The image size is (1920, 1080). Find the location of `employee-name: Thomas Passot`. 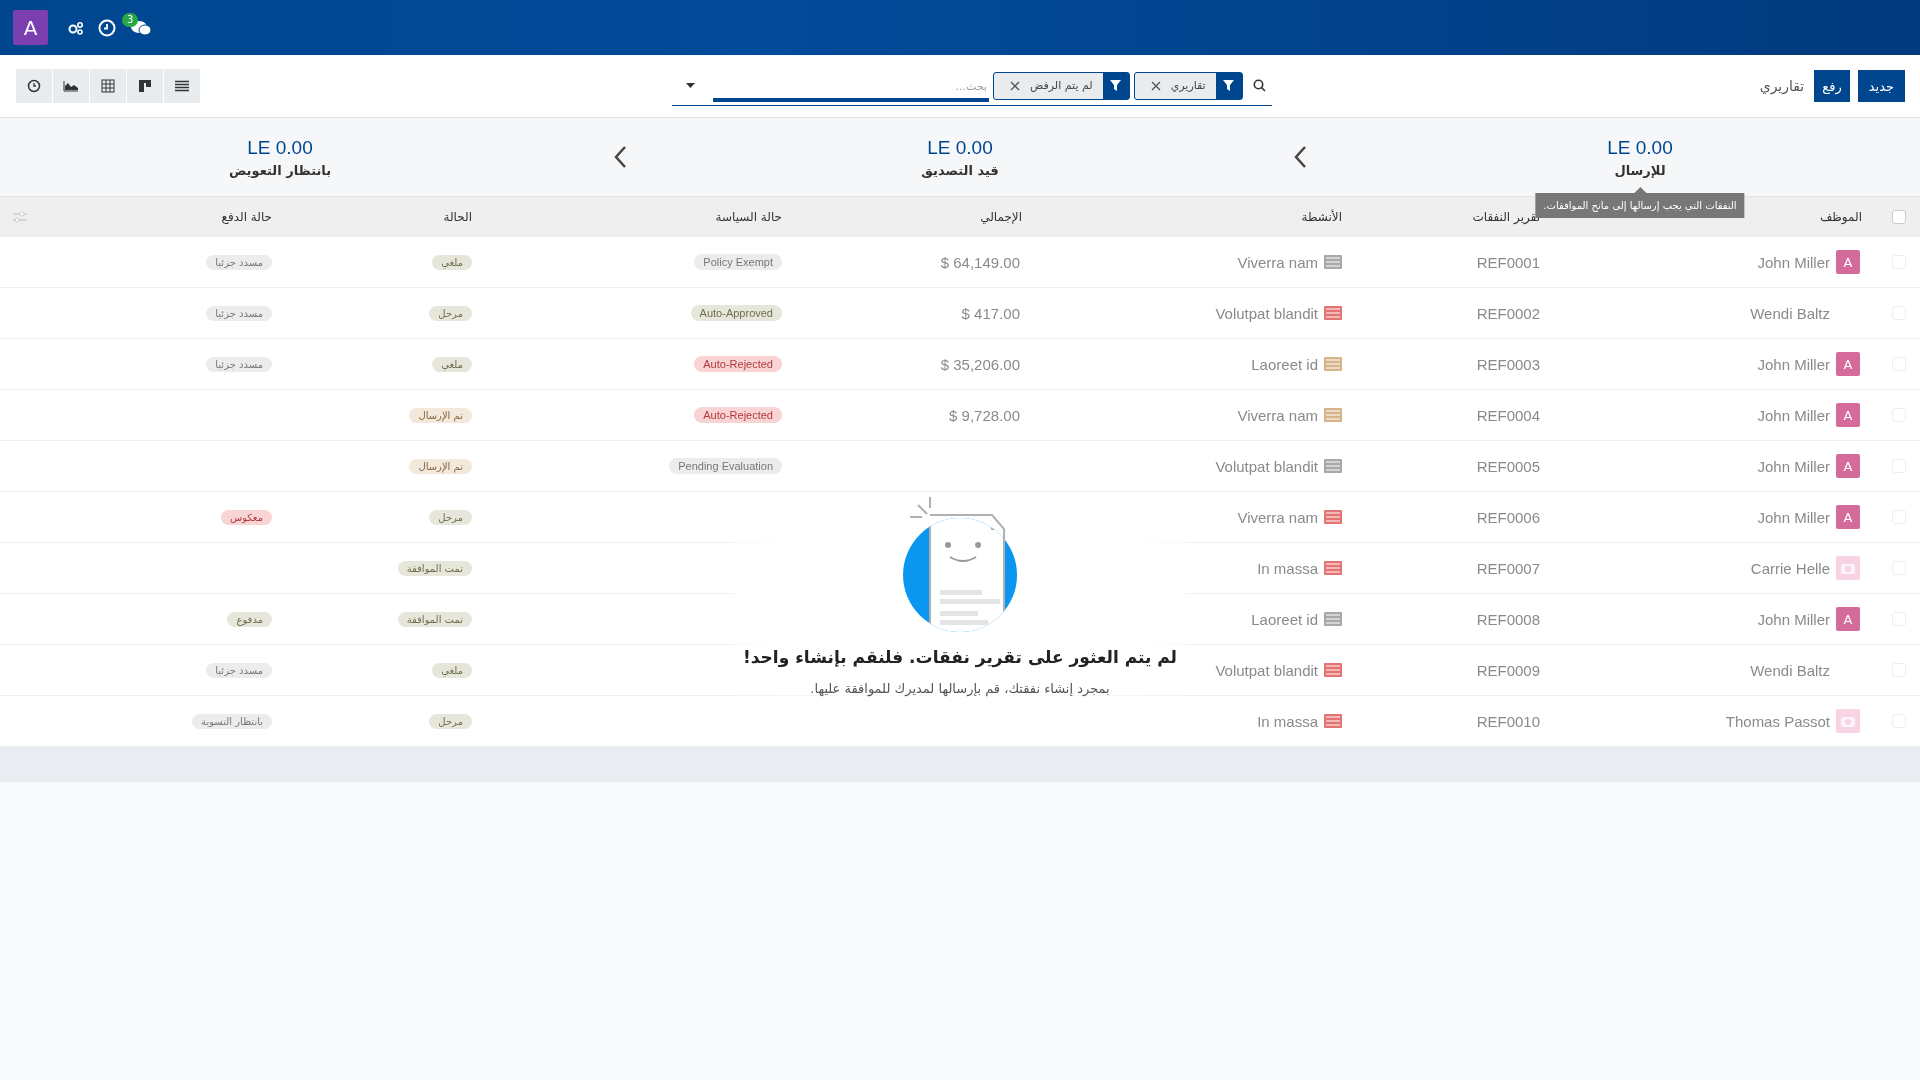

employee-name: Thomas Passot is located at coordinates (1777, 721).